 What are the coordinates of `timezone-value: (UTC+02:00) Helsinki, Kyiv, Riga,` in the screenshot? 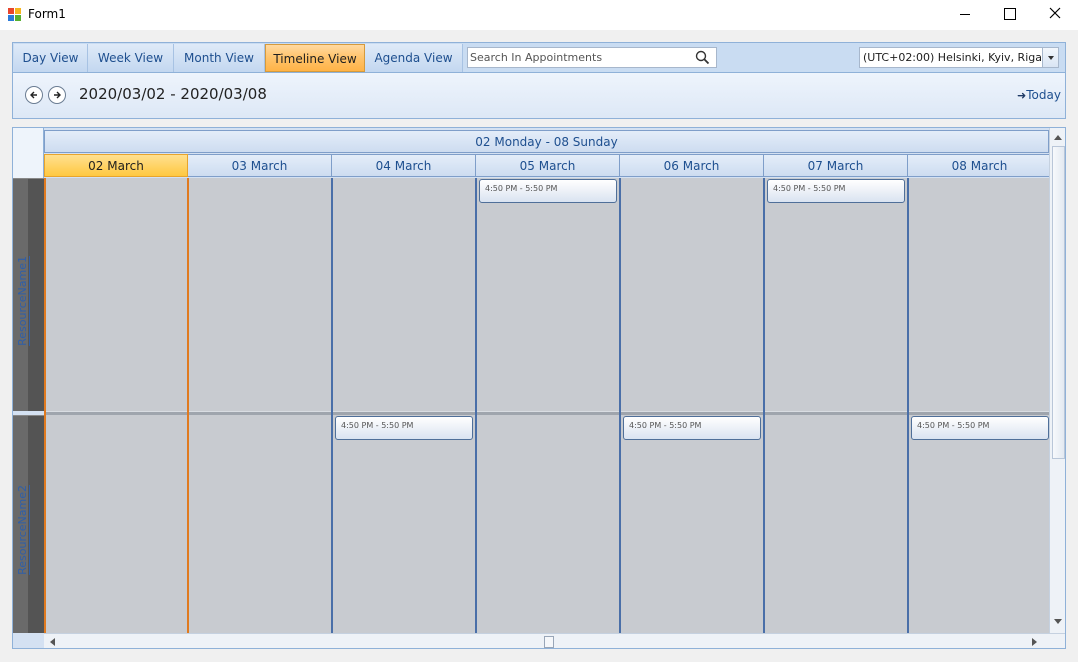 It's located at (954, 57).